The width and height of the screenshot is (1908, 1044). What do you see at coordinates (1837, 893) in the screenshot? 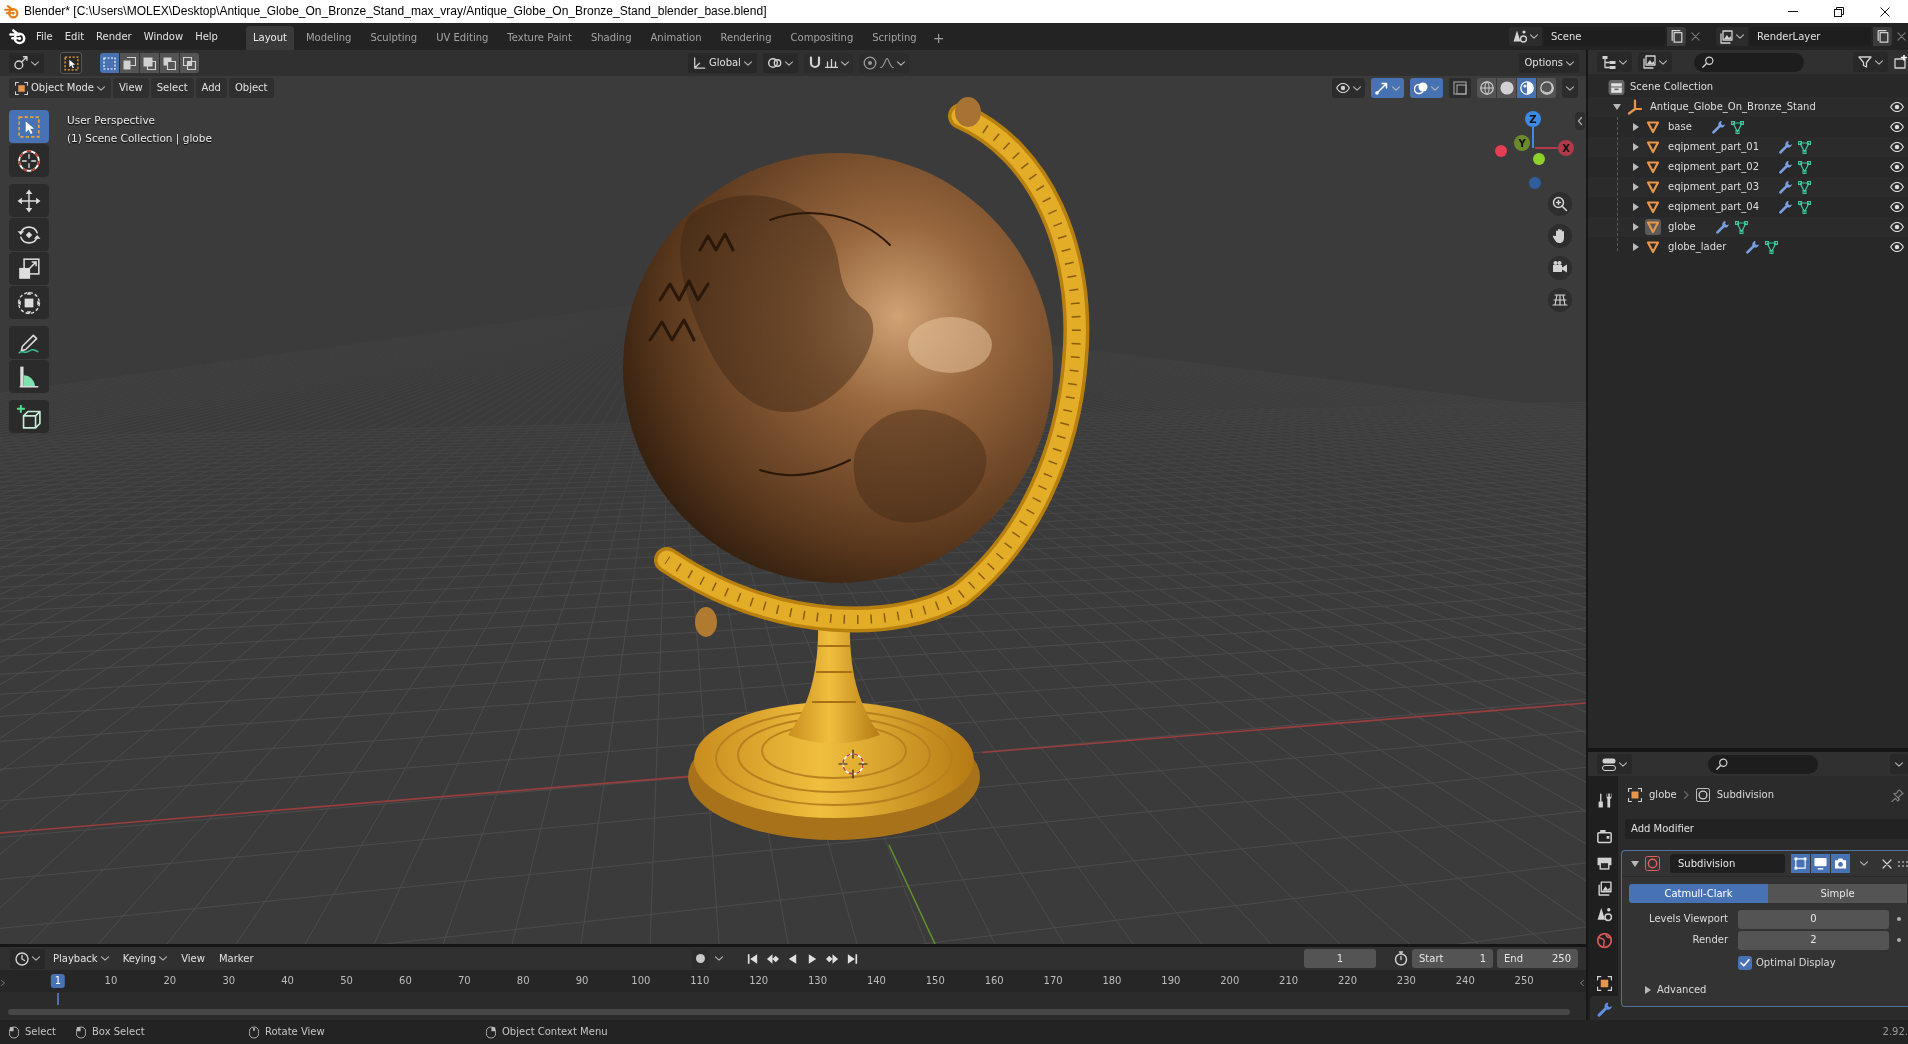
I see `subdivision-type-button: Simple` at bounding box center [1837, 893].